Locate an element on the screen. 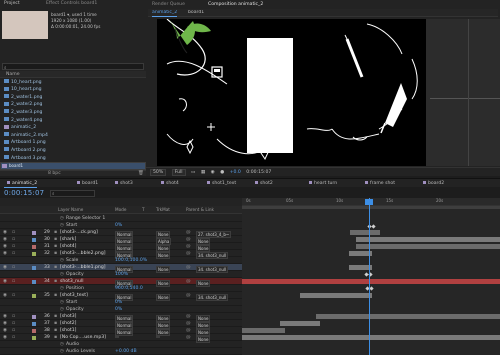  region-of-interest-icon: ▭ is located at coordinates (193, 172).